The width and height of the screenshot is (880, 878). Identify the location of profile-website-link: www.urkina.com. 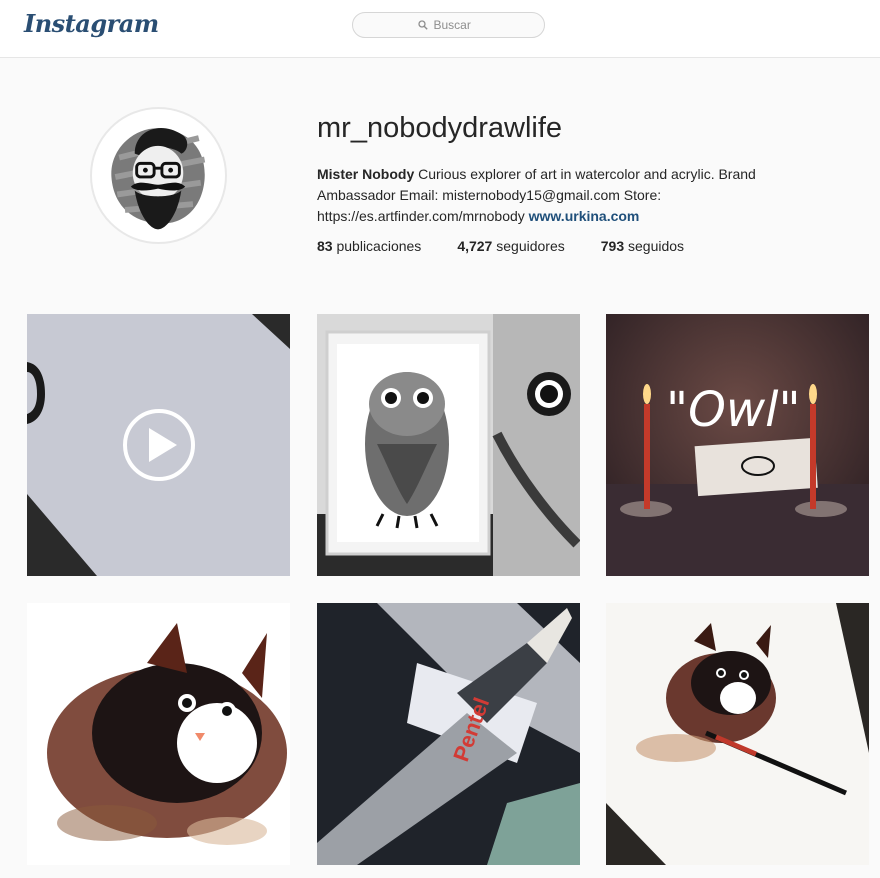
(584, 216).